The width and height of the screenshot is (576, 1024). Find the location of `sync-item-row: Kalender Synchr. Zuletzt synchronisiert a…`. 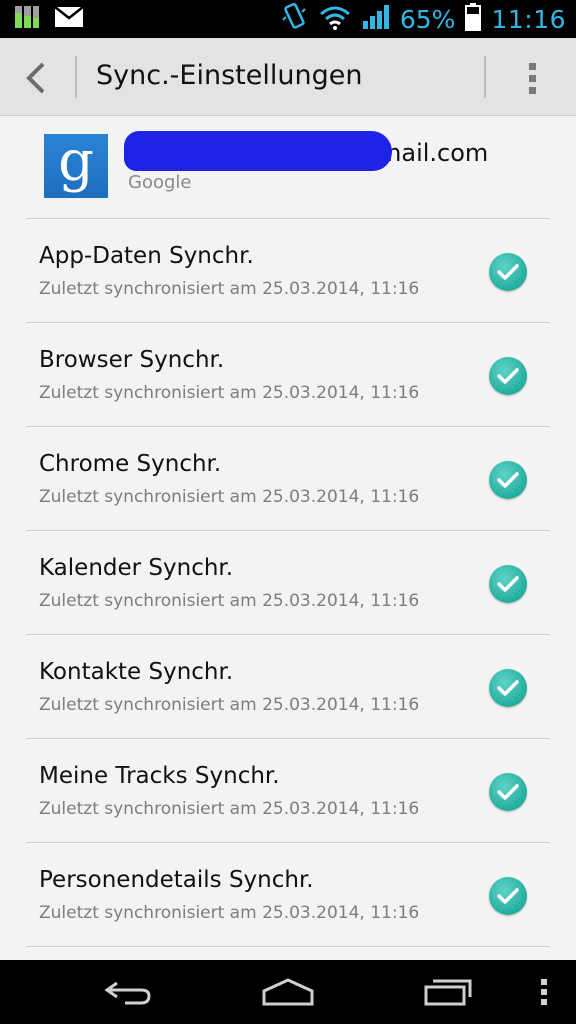

sync-item-row: Kalender Synchr. Zuletzt synchronisiert a… is located at coordinates (288, 583).